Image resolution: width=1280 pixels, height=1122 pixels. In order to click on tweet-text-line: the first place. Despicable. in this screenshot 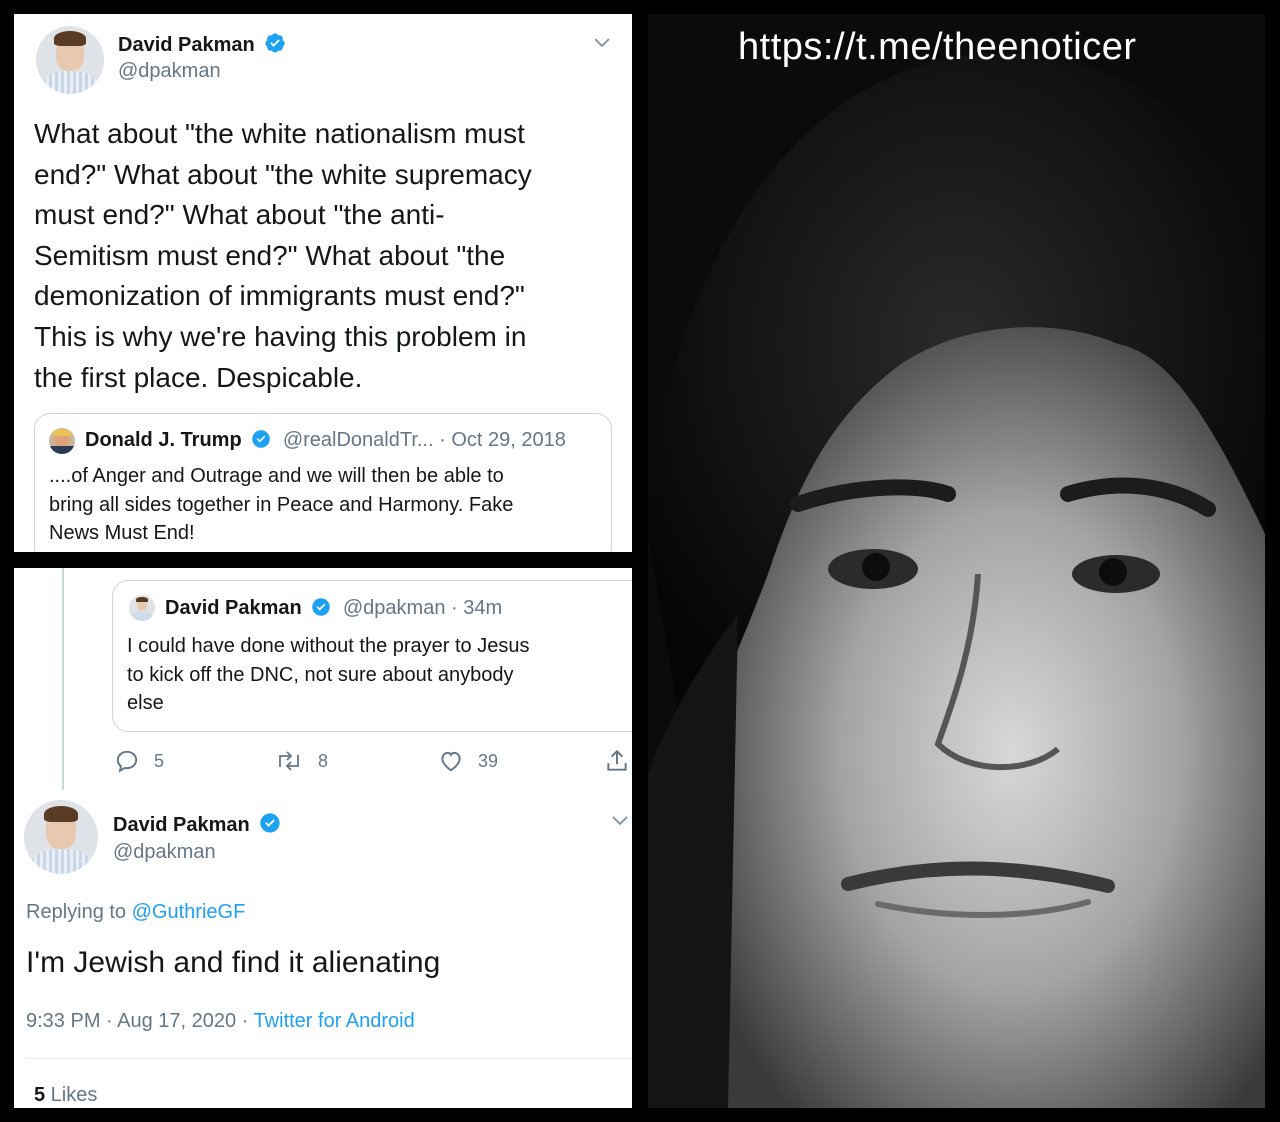, I will do `click(198, 377)`.